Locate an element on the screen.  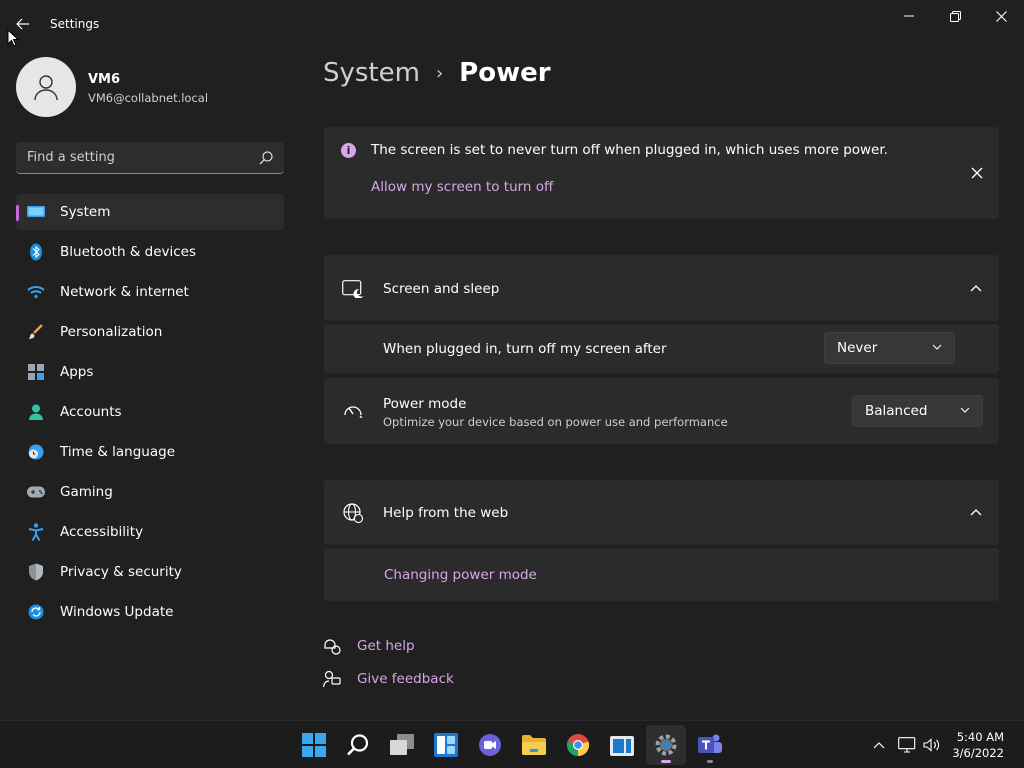
sidebar-item-privacy: Privacy & security is located at coordinates (150, 572).